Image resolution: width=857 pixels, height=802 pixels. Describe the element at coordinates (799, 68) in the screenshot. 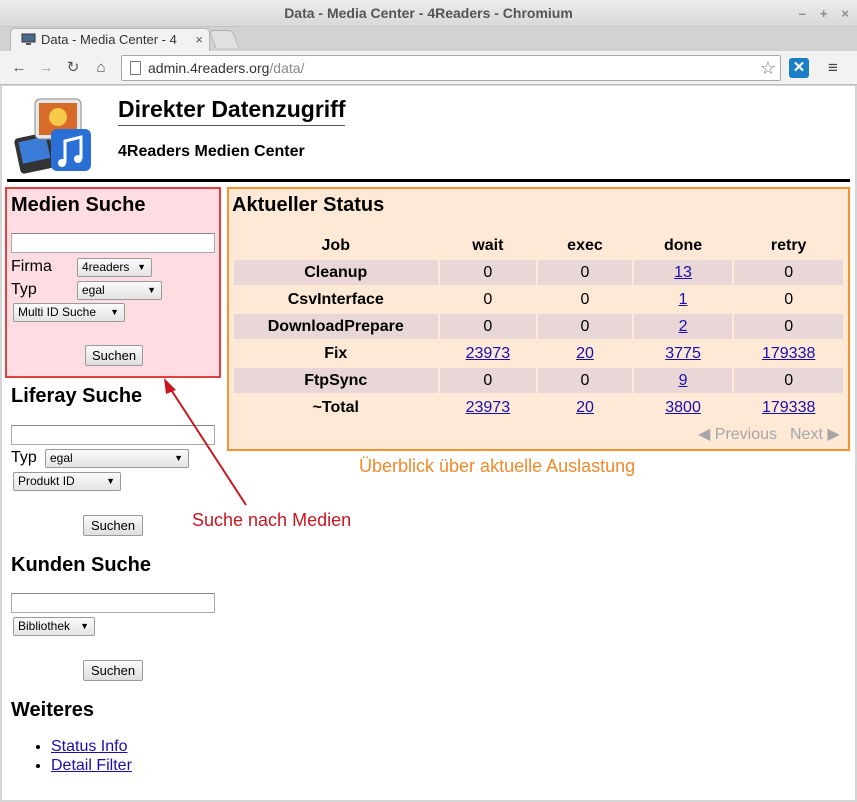

I see `extension-icon: ✕` at that location.